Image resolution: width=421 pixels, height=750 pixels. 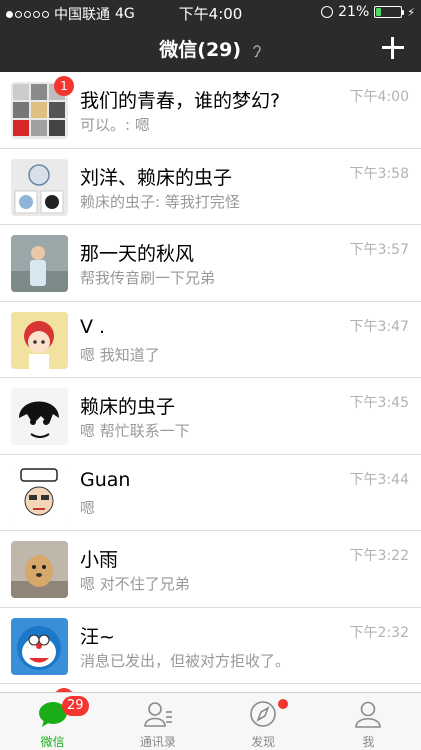 I want to click on chat-name: 我们的青春，谁的梦幻?, so click(x=180, y=101).